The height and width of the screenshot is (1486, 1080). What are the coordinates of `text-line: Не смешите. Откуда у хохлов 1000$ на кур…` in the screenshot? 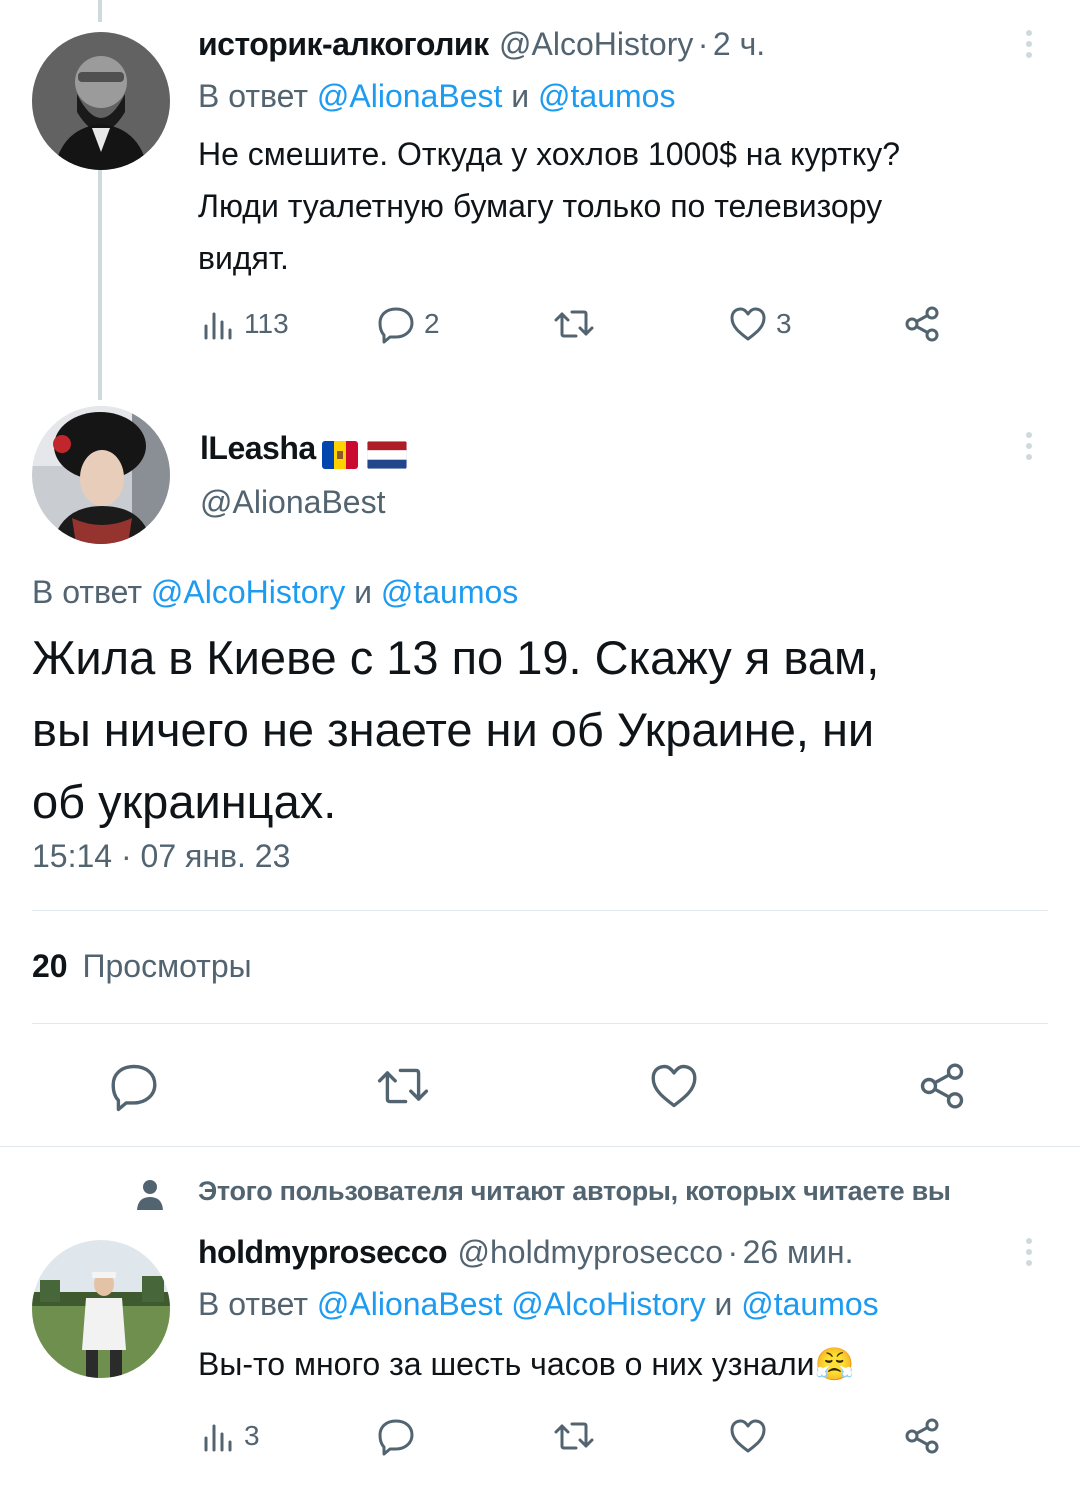 It's located at (549, 154).